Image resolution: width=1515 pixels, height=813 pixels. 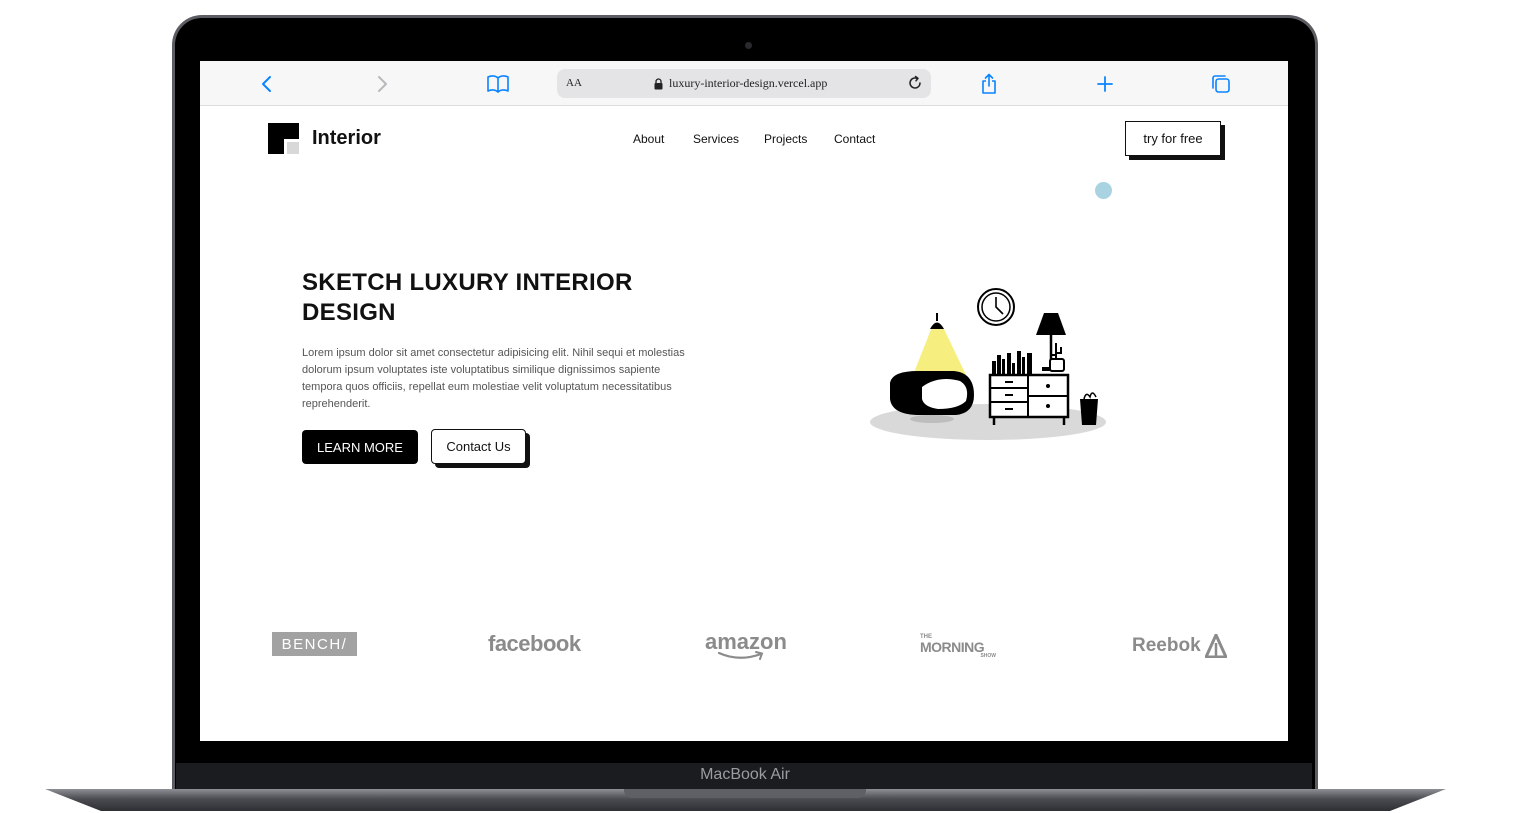 What do you see at coordinates (745, 793) in the screenshot?
I see `laptop-notch` at bounding box center [745, 793].